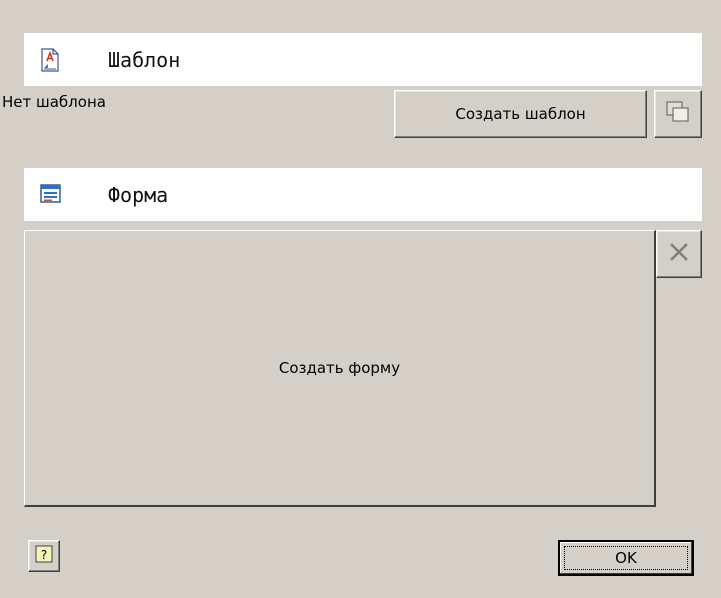  I want to click on create-form-label: Создать форму, so click(339, 368).